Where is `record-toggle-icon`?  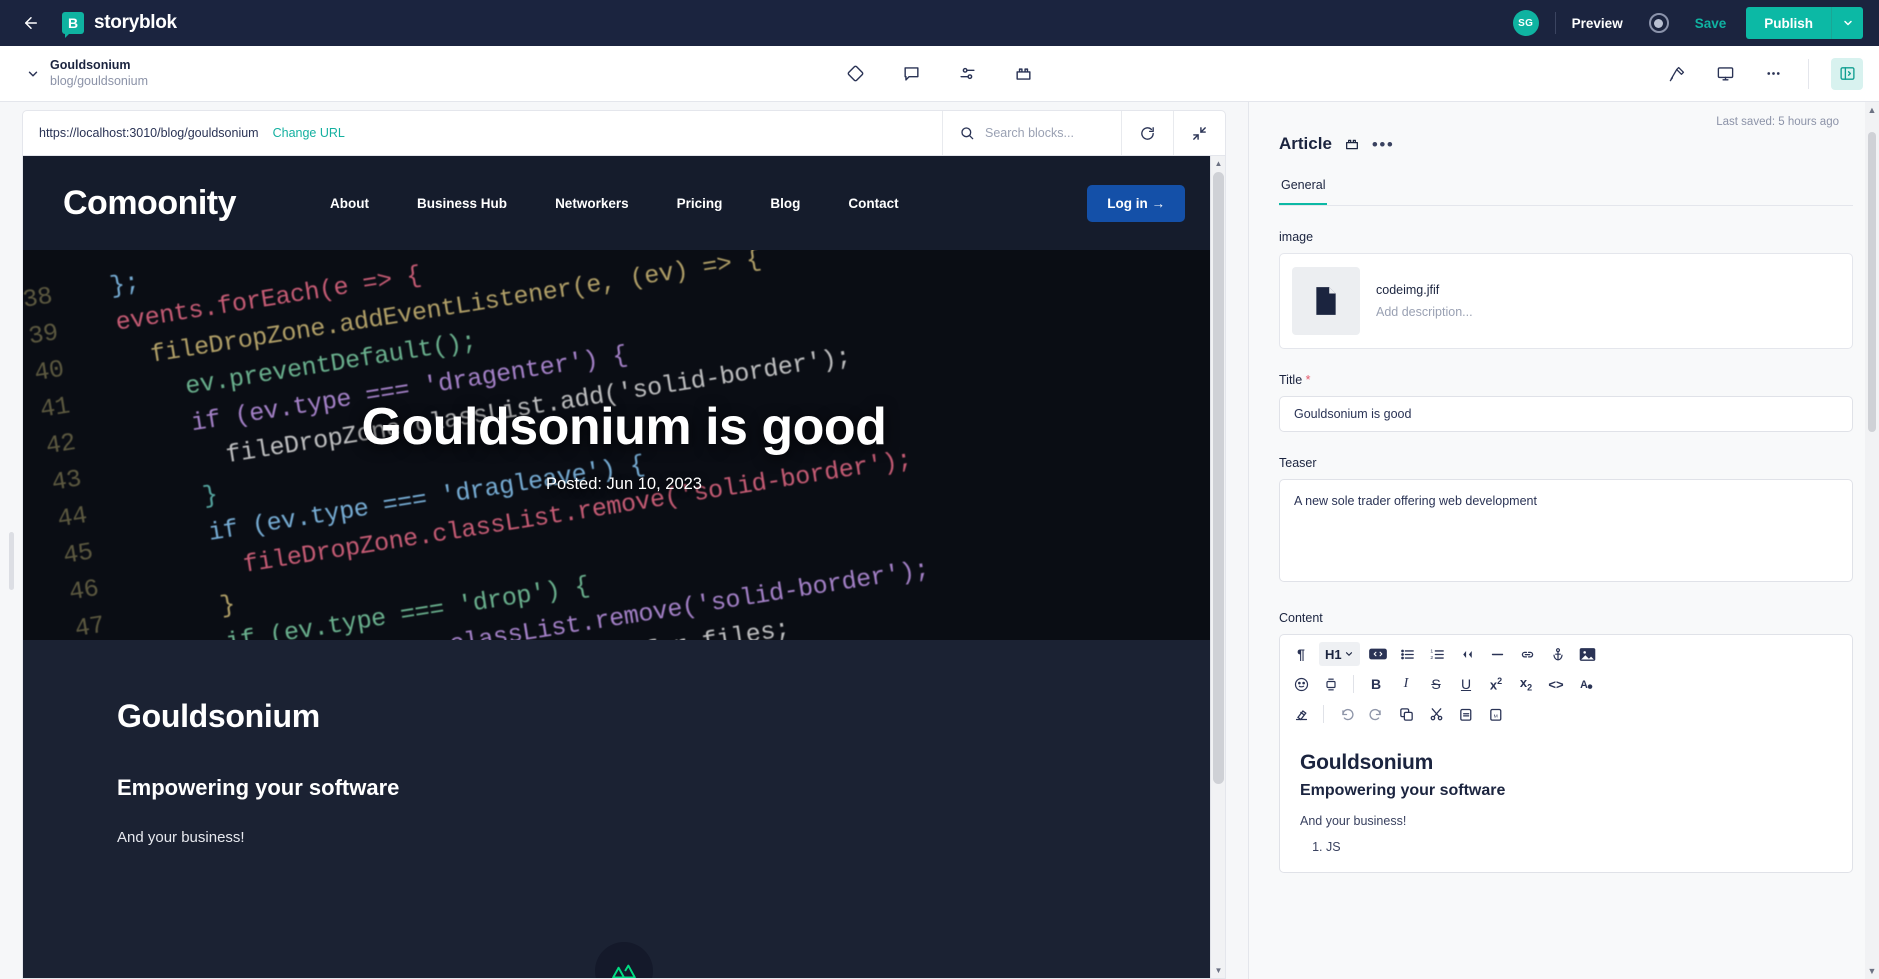
record-toggle-icon is located at coordinates (1658, 23).